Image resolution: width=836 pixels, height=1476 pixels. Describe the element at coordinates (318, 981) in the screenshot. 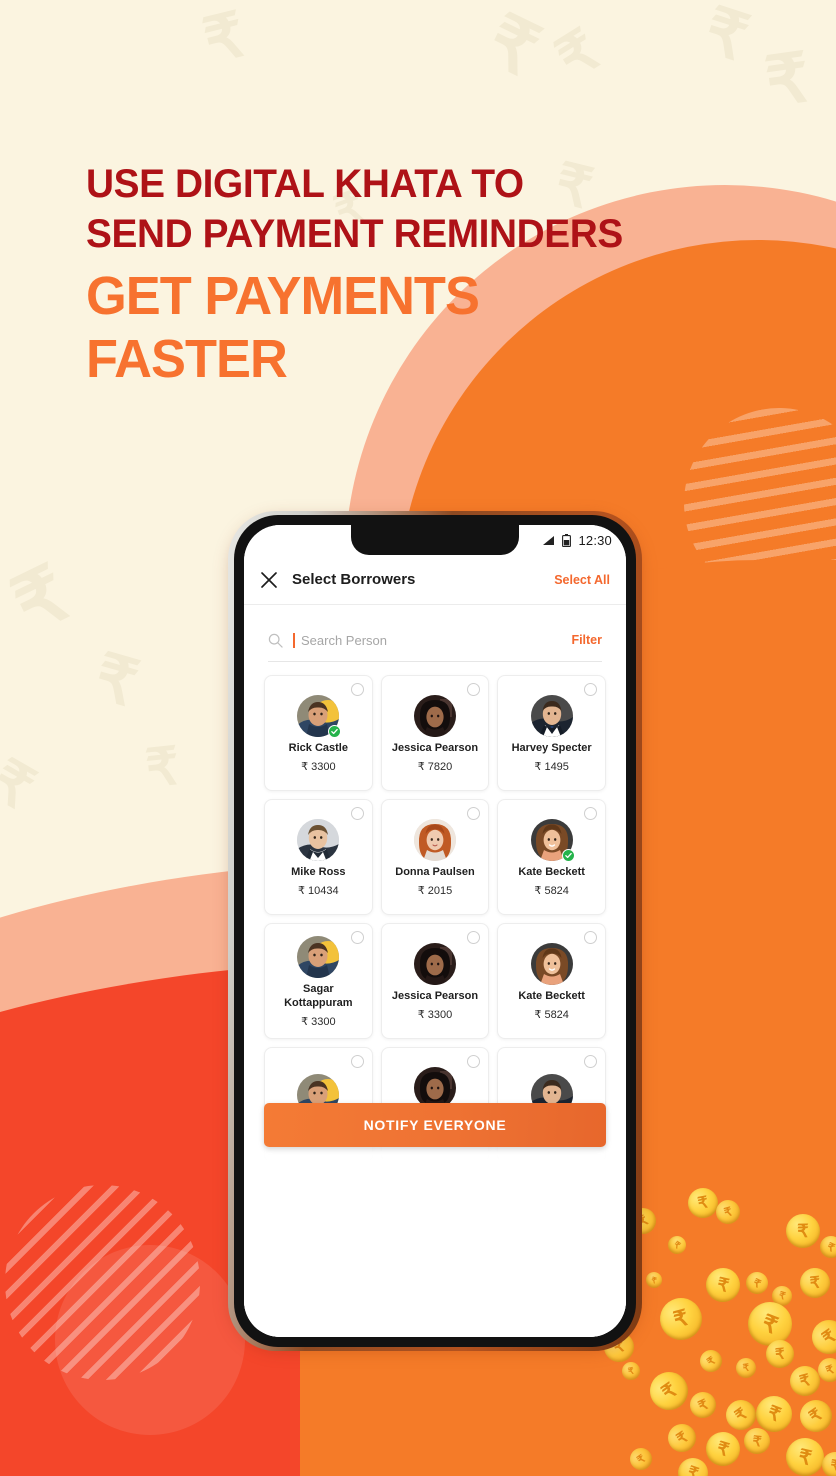

I see `borrower-card: Sagar Kottappuram ₹ 3300` at that location.